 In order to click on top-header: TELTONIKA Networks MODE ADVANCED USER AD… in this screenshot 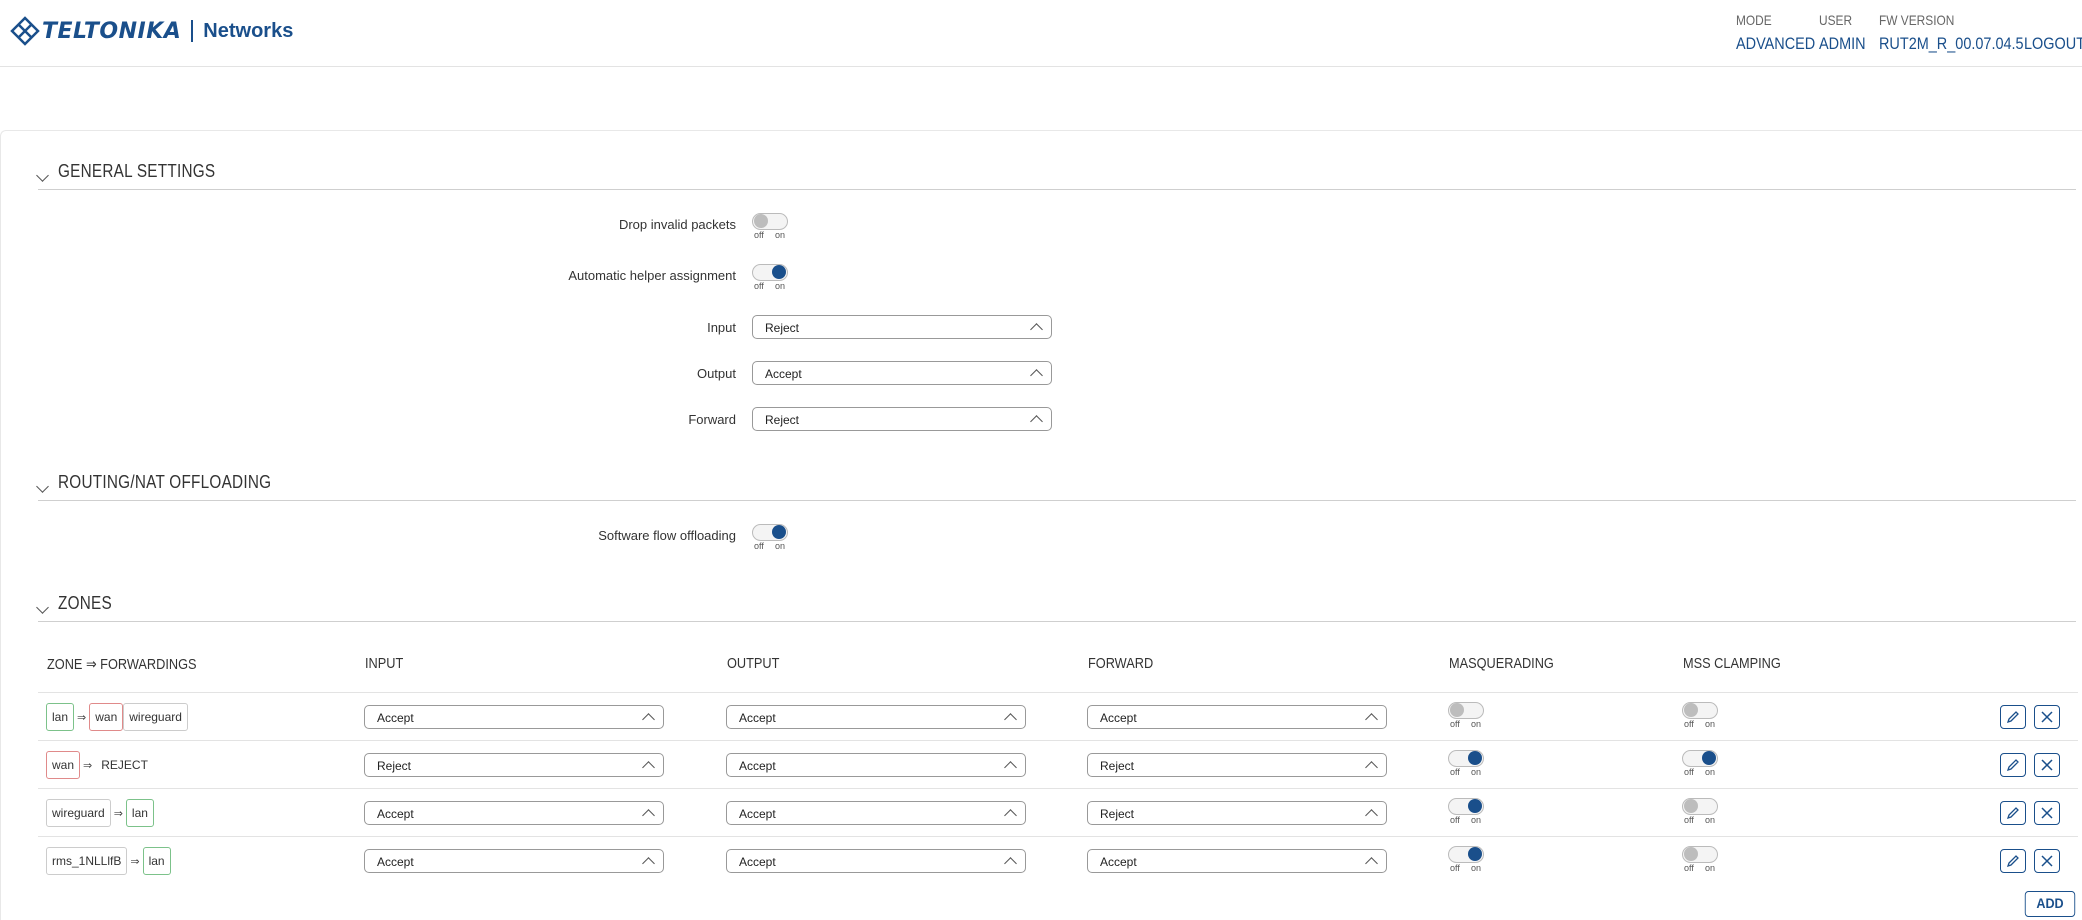, I will do `click(1041, 33)`.